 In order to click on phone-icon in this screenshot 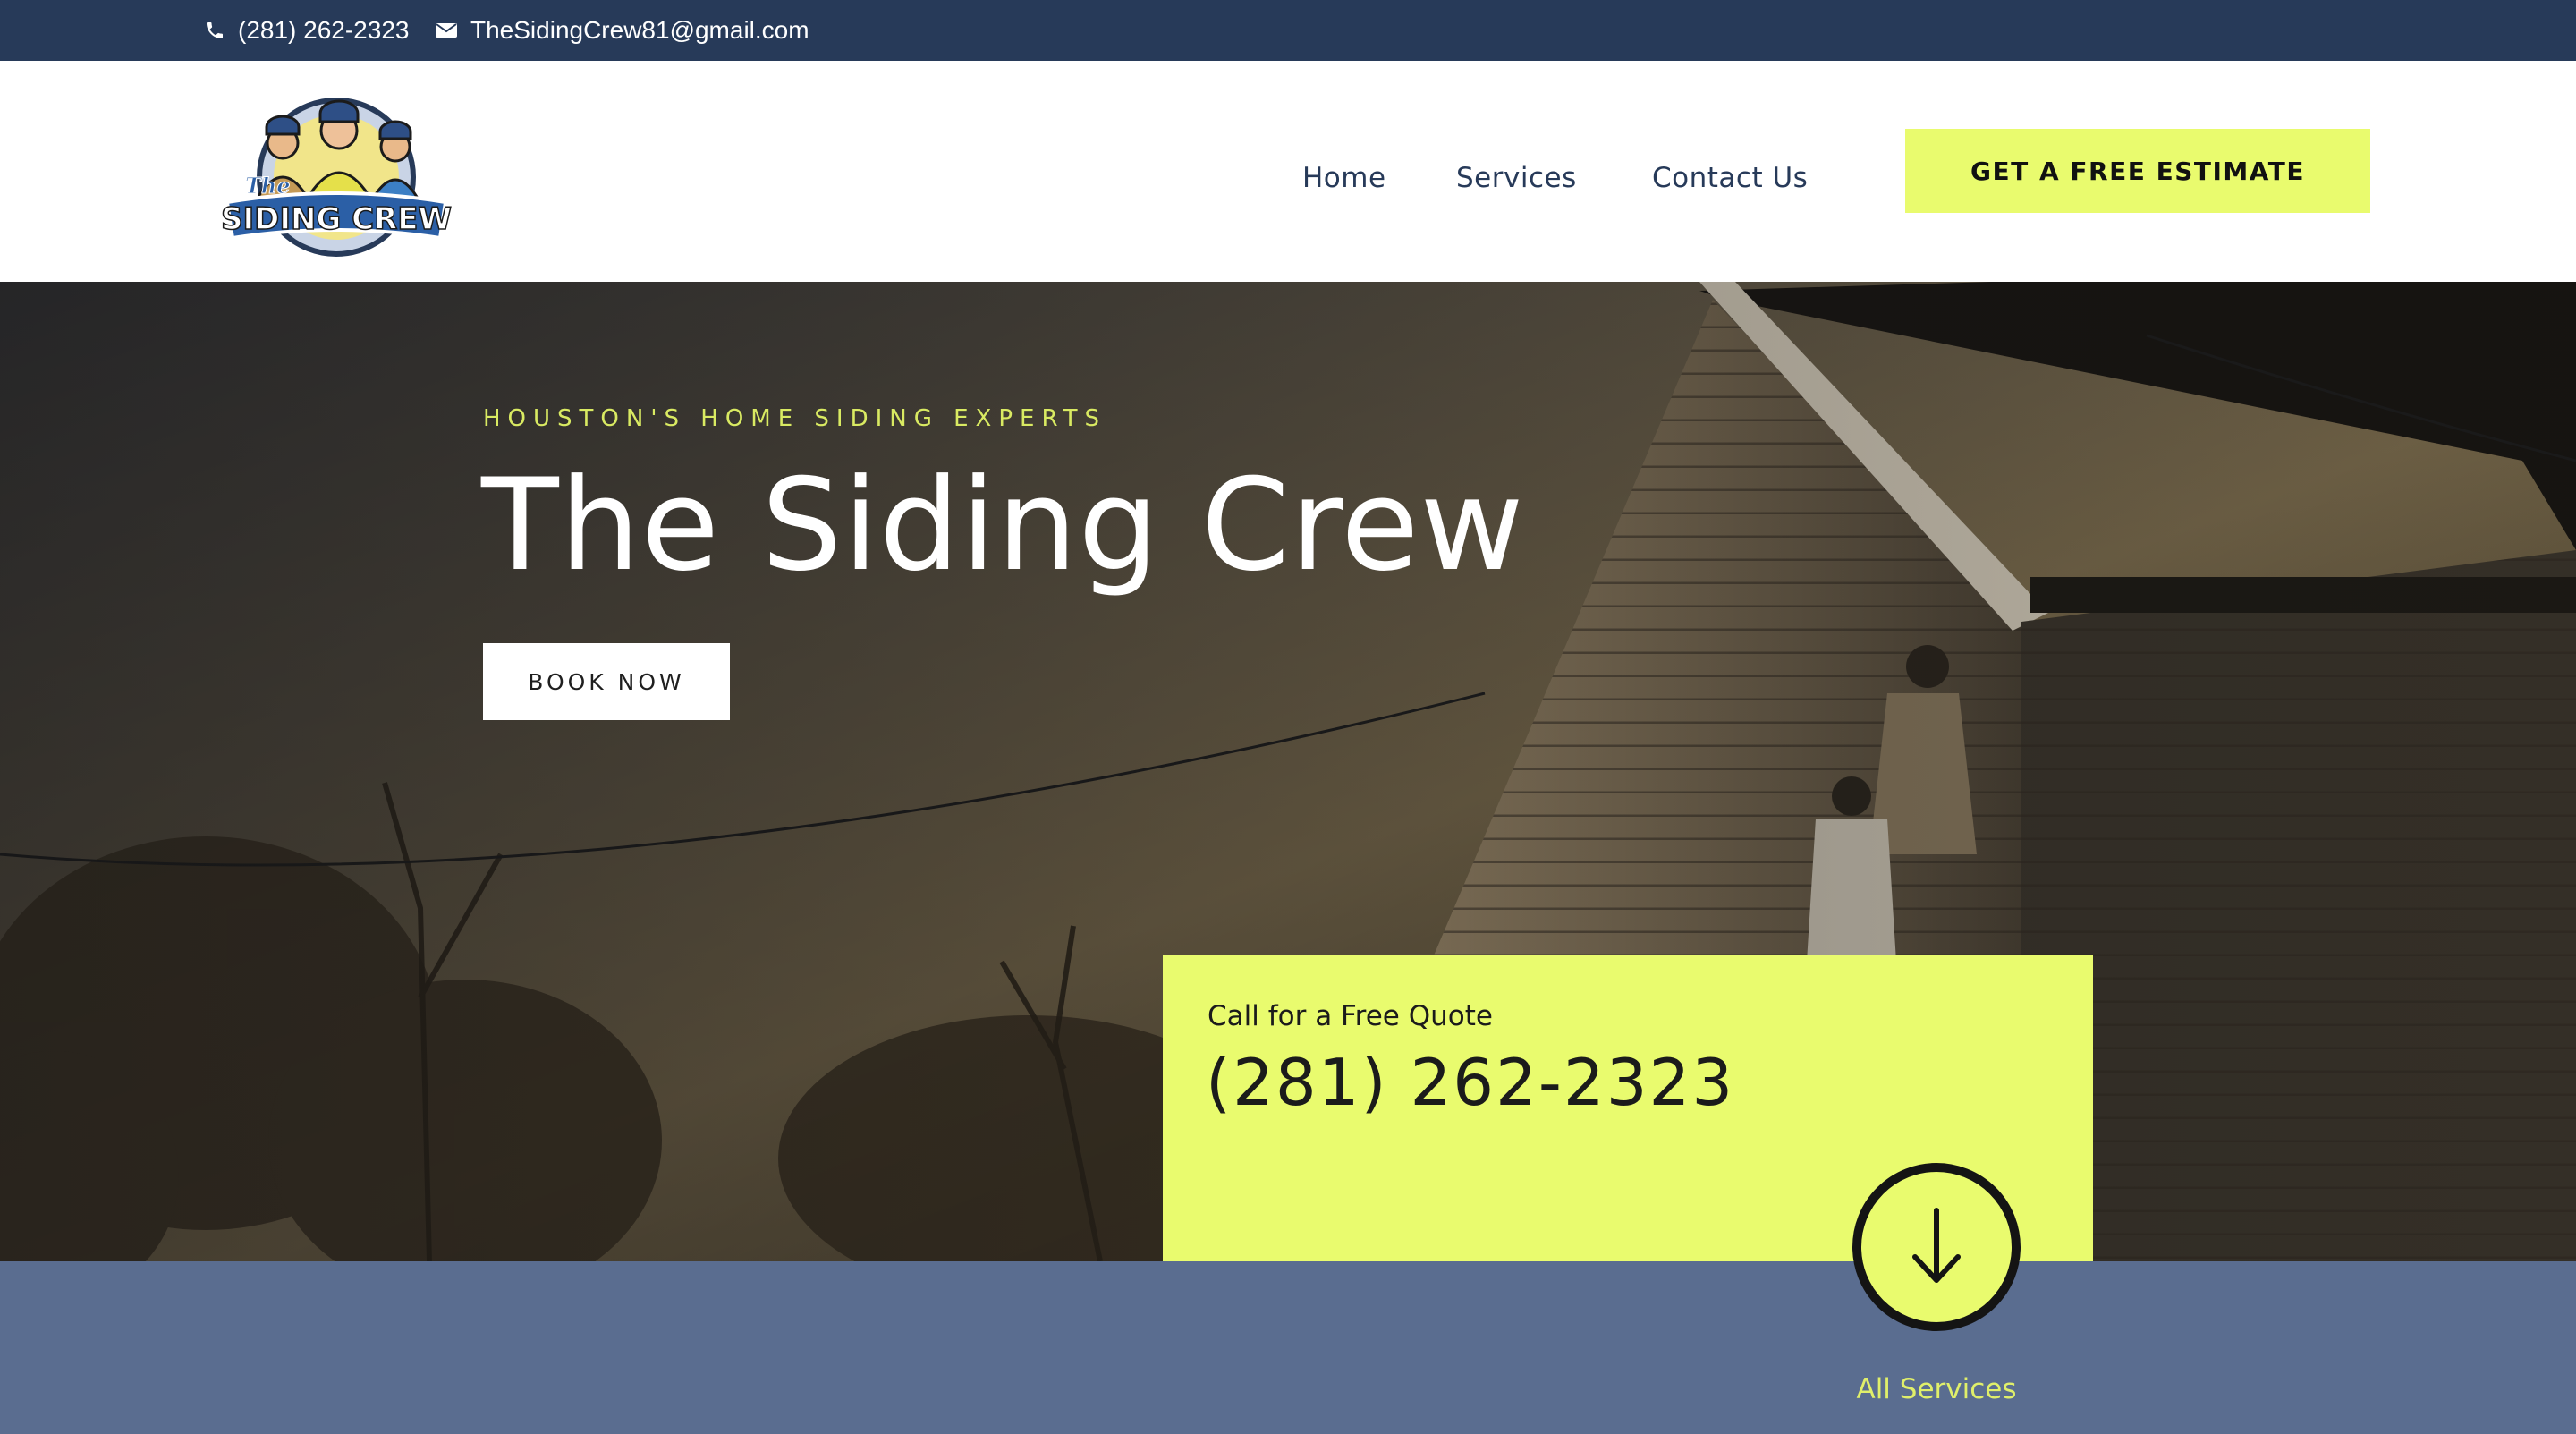, I will do `click(215, 30)`.